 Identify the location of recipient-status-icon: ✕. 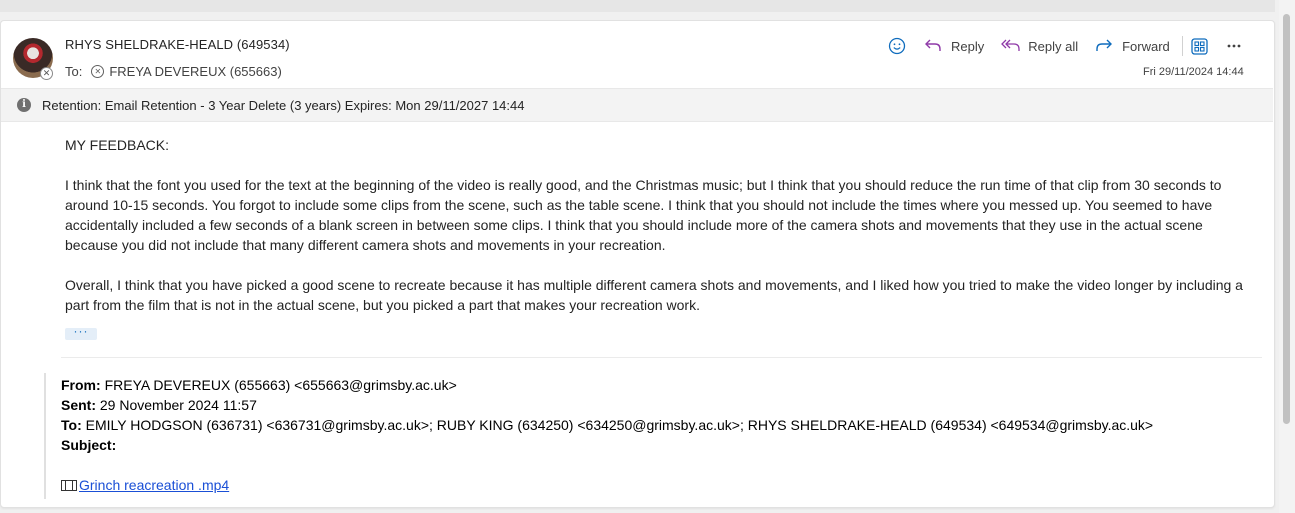
(98, 71).